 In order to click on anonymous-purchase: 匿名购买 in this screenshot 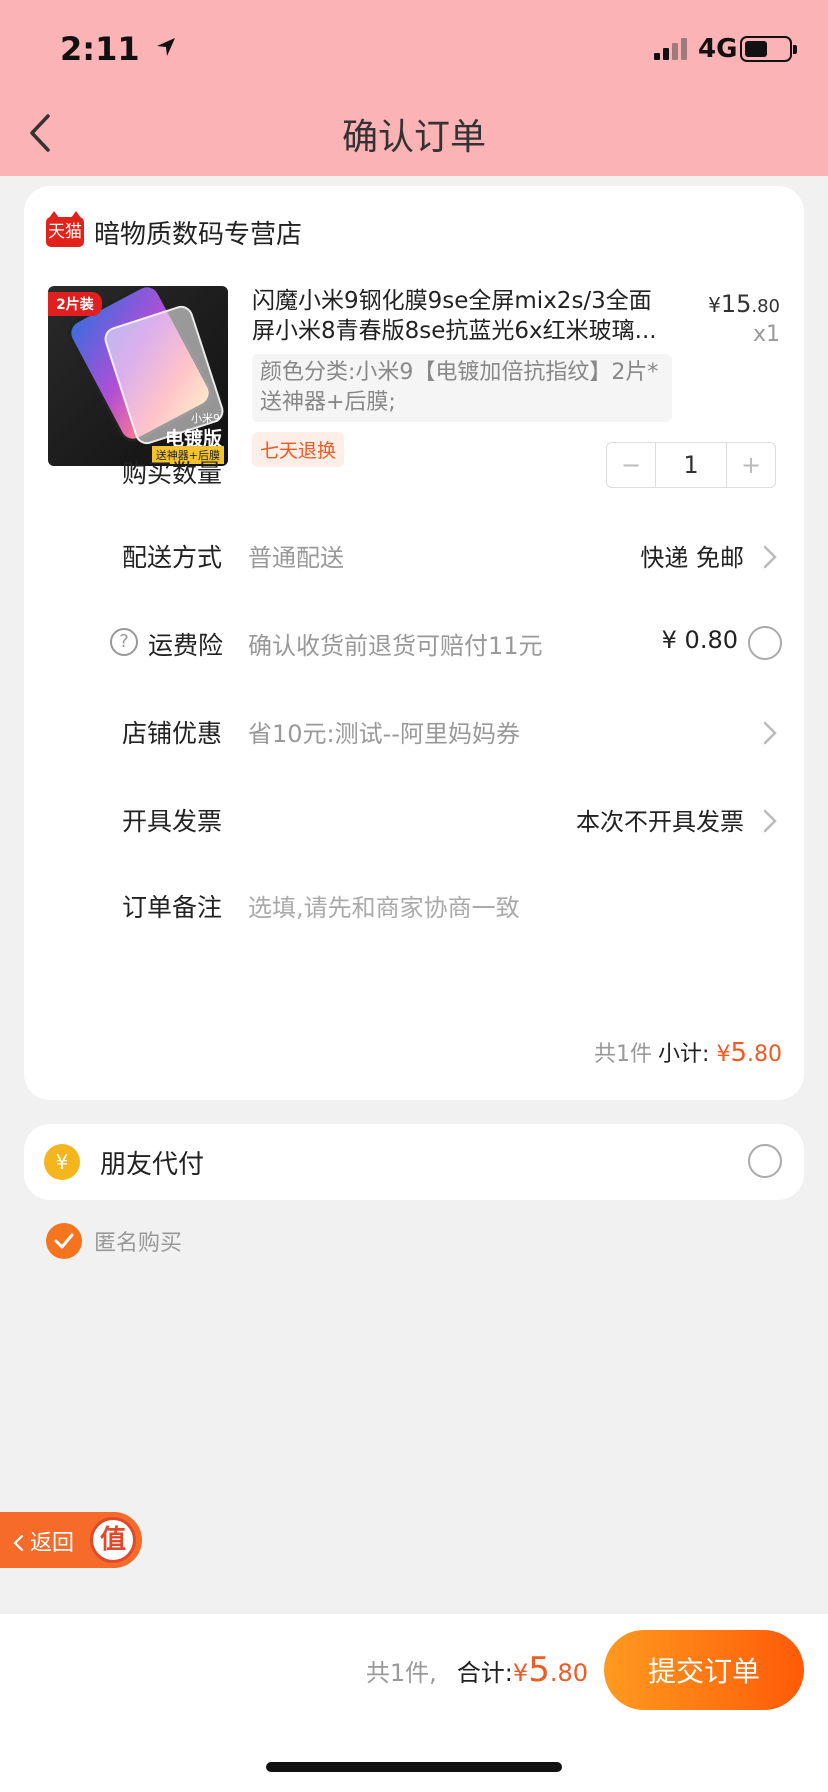, I will do `click(114, 1241)`.